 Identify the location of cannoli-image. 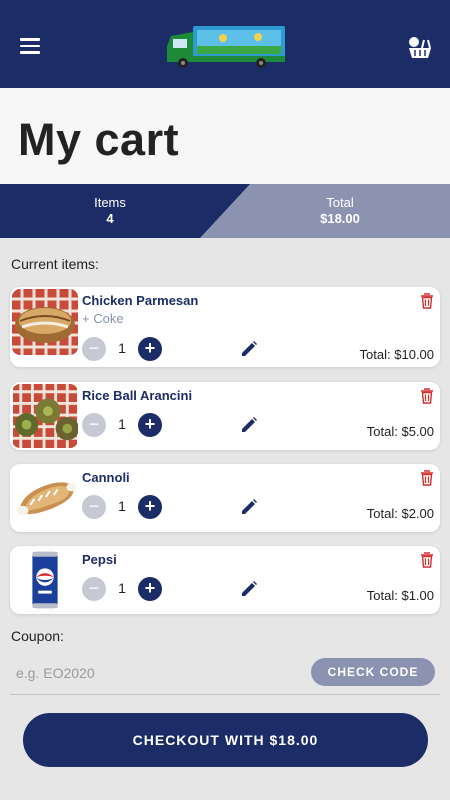
(45, 498).